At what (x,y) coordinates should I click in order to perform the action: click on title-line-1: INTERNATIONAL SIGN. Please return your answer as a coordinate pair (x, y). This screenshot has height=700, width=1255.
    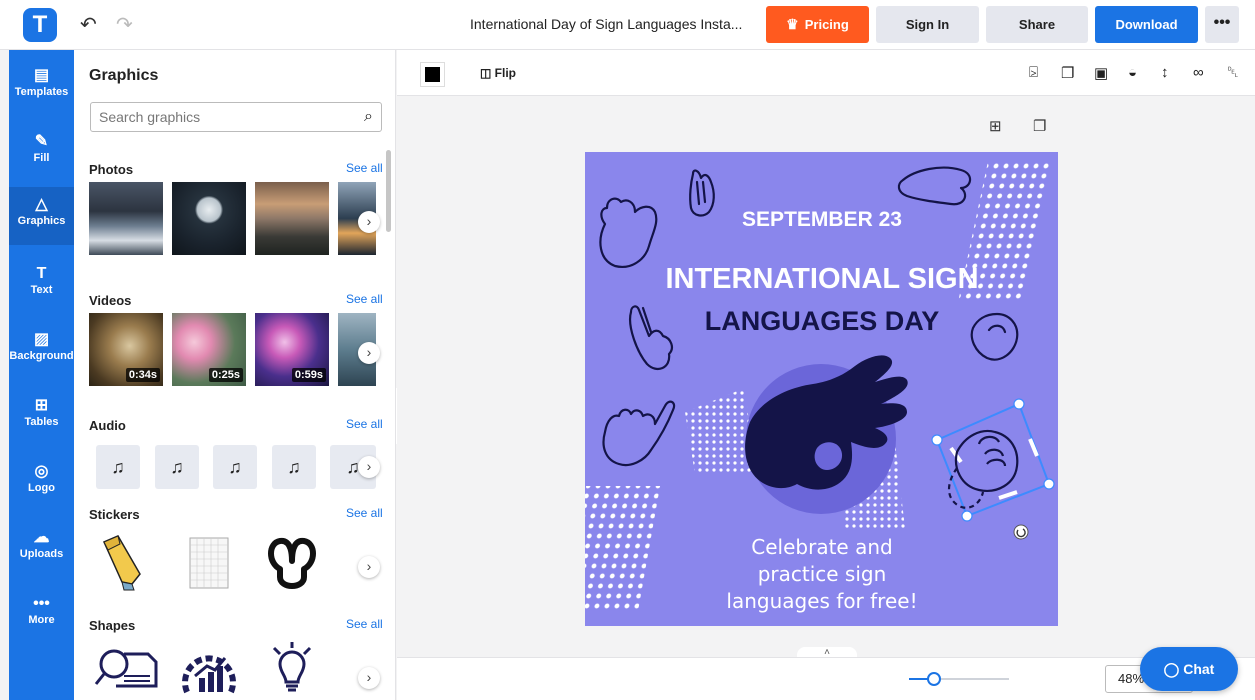
    Looking at the image, I should click on (821, 279).